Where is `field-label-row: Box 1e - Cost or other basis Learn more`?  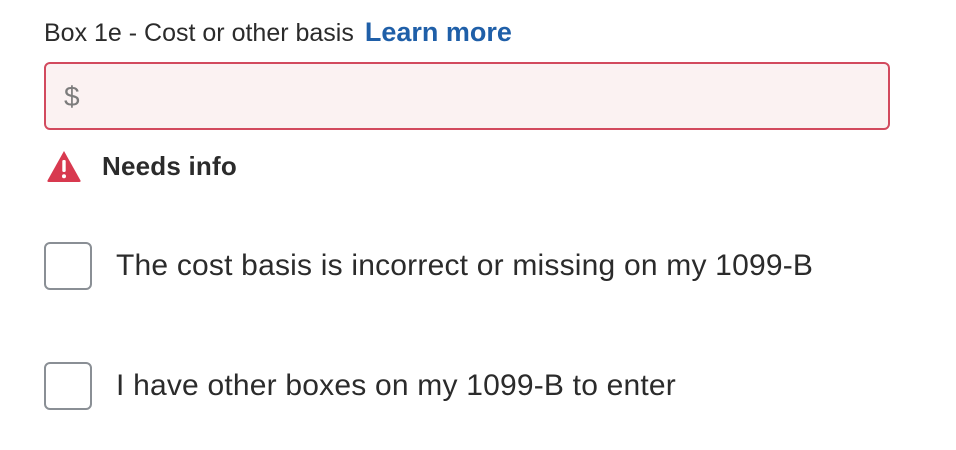
field-label-row: Box 1e - Cost or other basis Learn more is located at coordinates (278, 32).